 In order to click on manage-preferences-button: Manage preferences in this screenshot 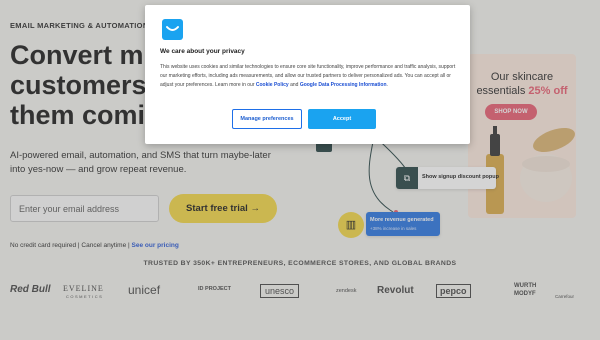, I will do `click(267, 119)`.